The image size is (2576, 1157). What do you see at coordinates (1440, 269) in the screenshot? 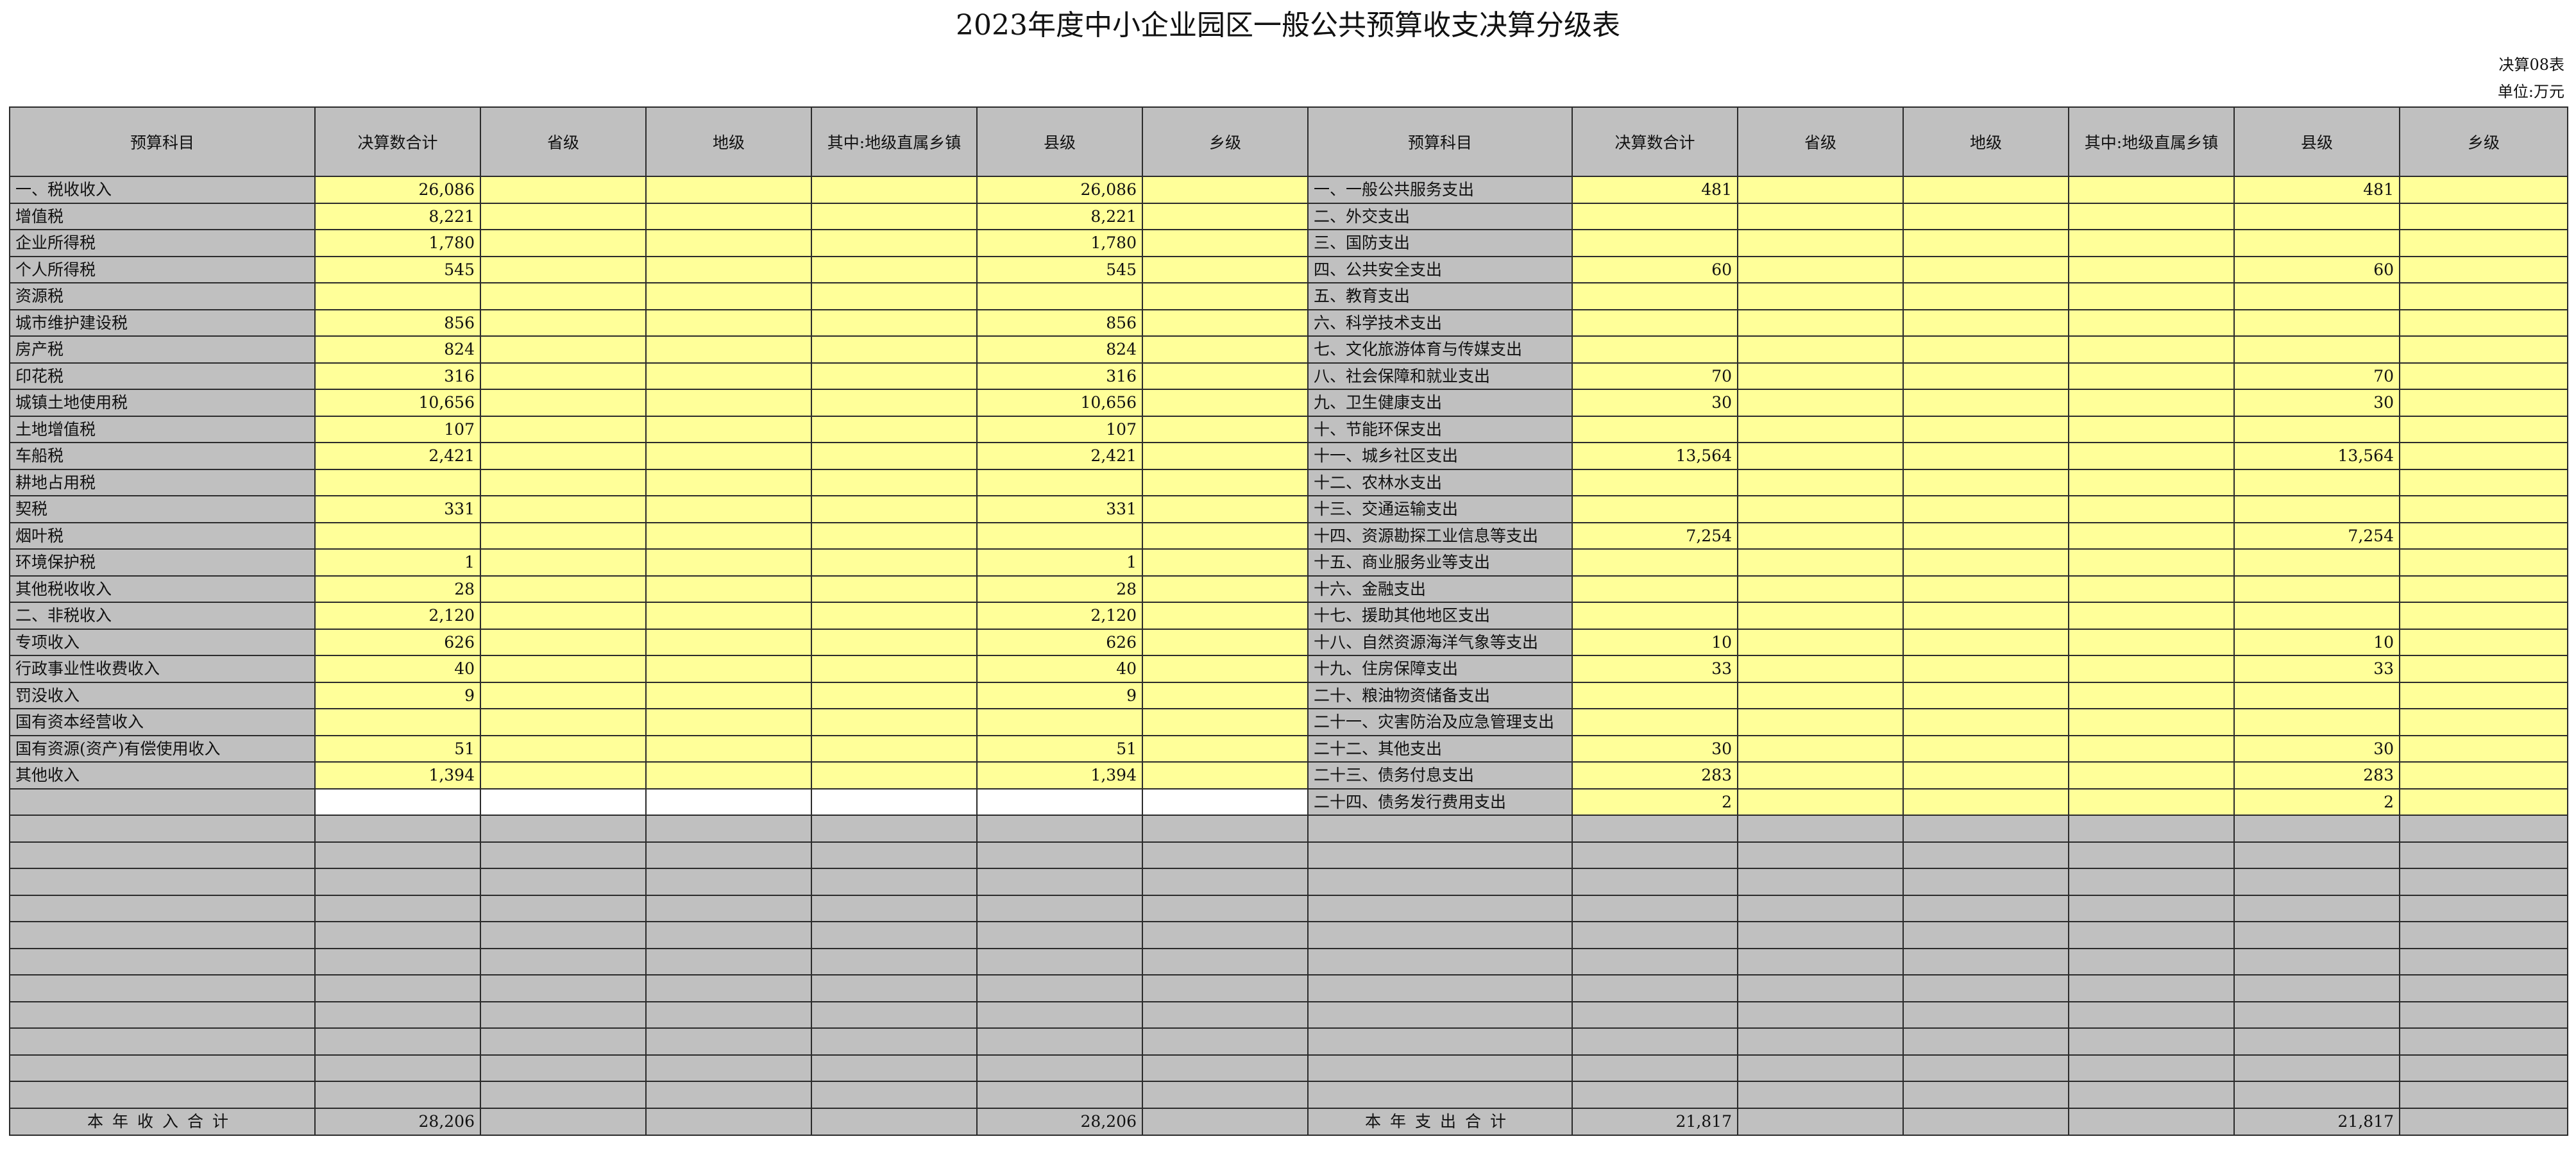
I see `expense-item-name: 四、公共安全支出` at bounding box center [1440, 269].